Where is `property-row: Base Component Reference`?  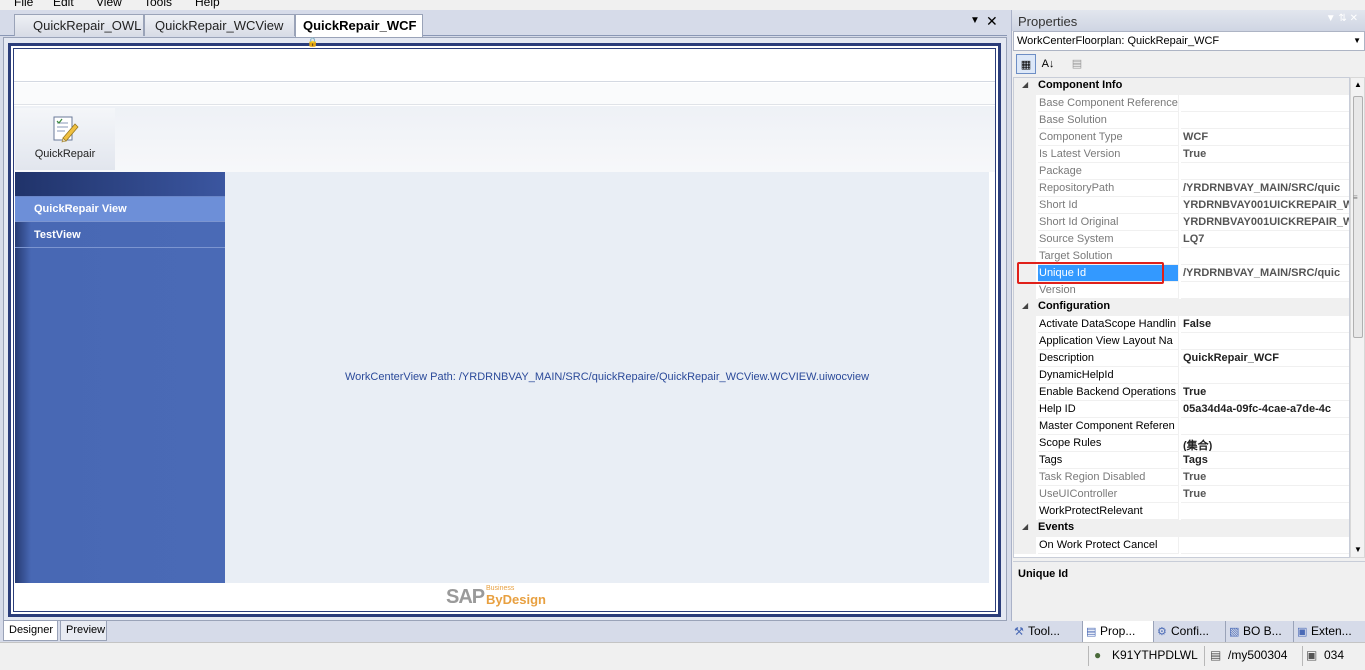 property-row: Base Component Reference is located at coordinates (1181, 103).